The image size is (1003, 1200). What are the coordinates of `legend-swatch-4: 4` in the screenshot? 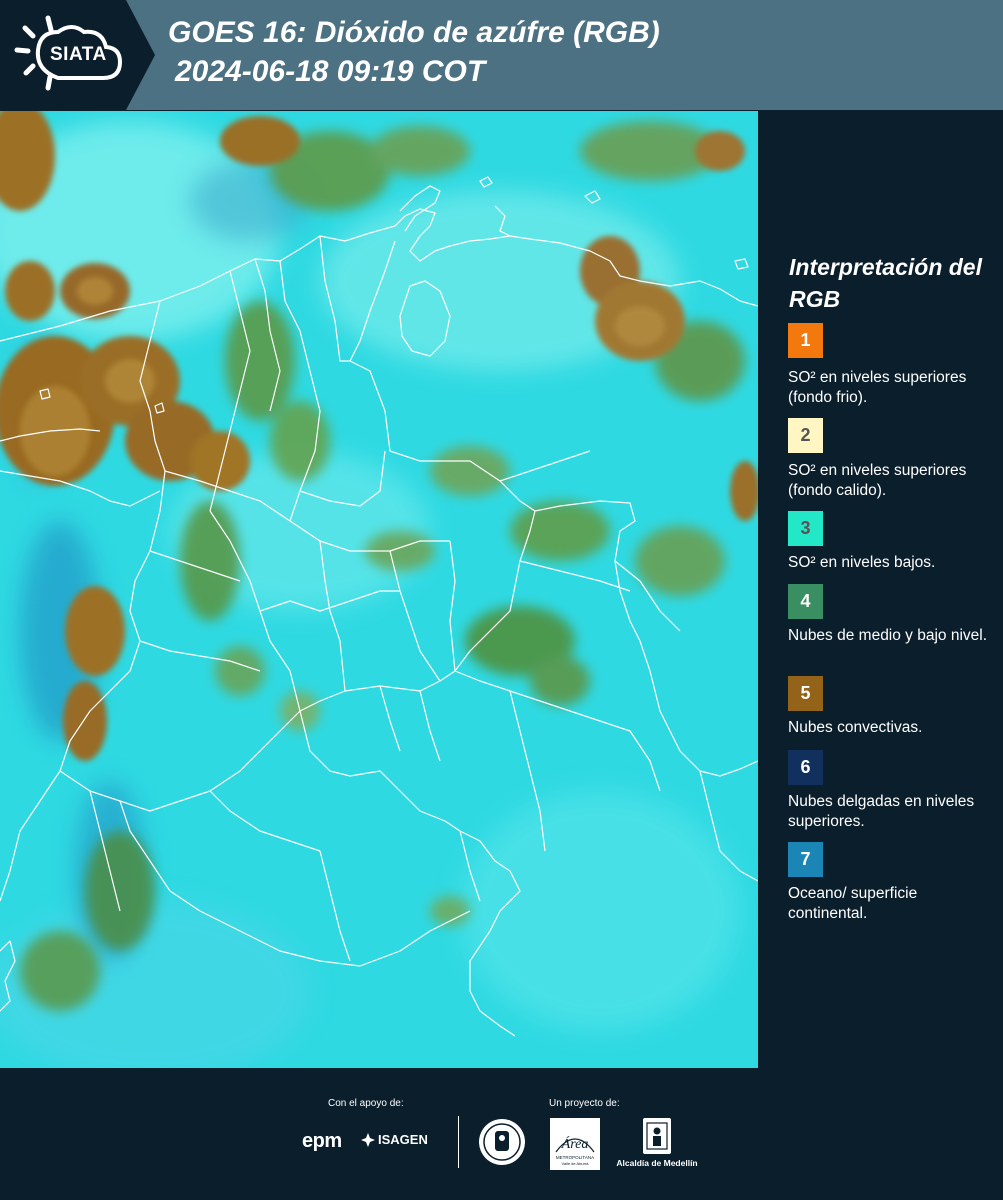 It's located at (805, 601).